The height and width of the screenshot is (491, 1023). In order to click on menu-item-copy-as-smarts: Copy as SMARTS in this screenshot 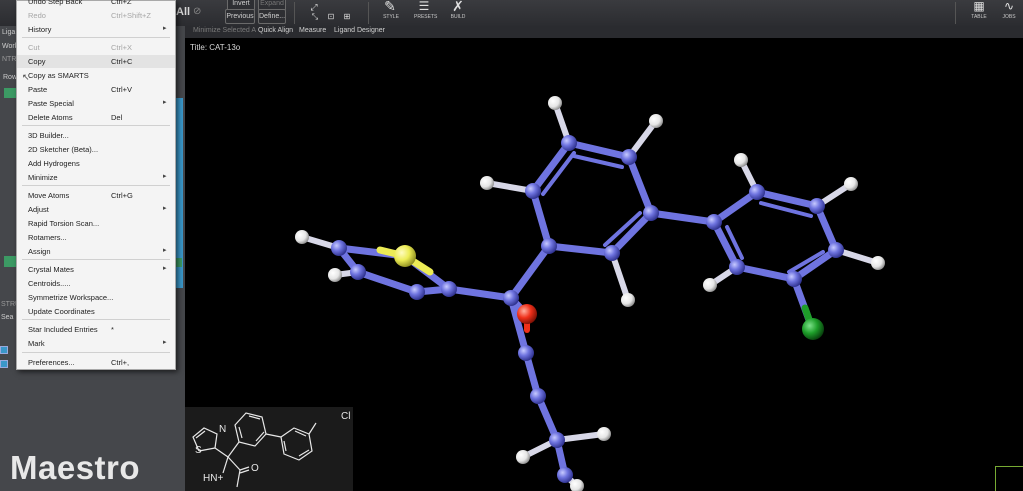, I will do `click(96, 75)`.